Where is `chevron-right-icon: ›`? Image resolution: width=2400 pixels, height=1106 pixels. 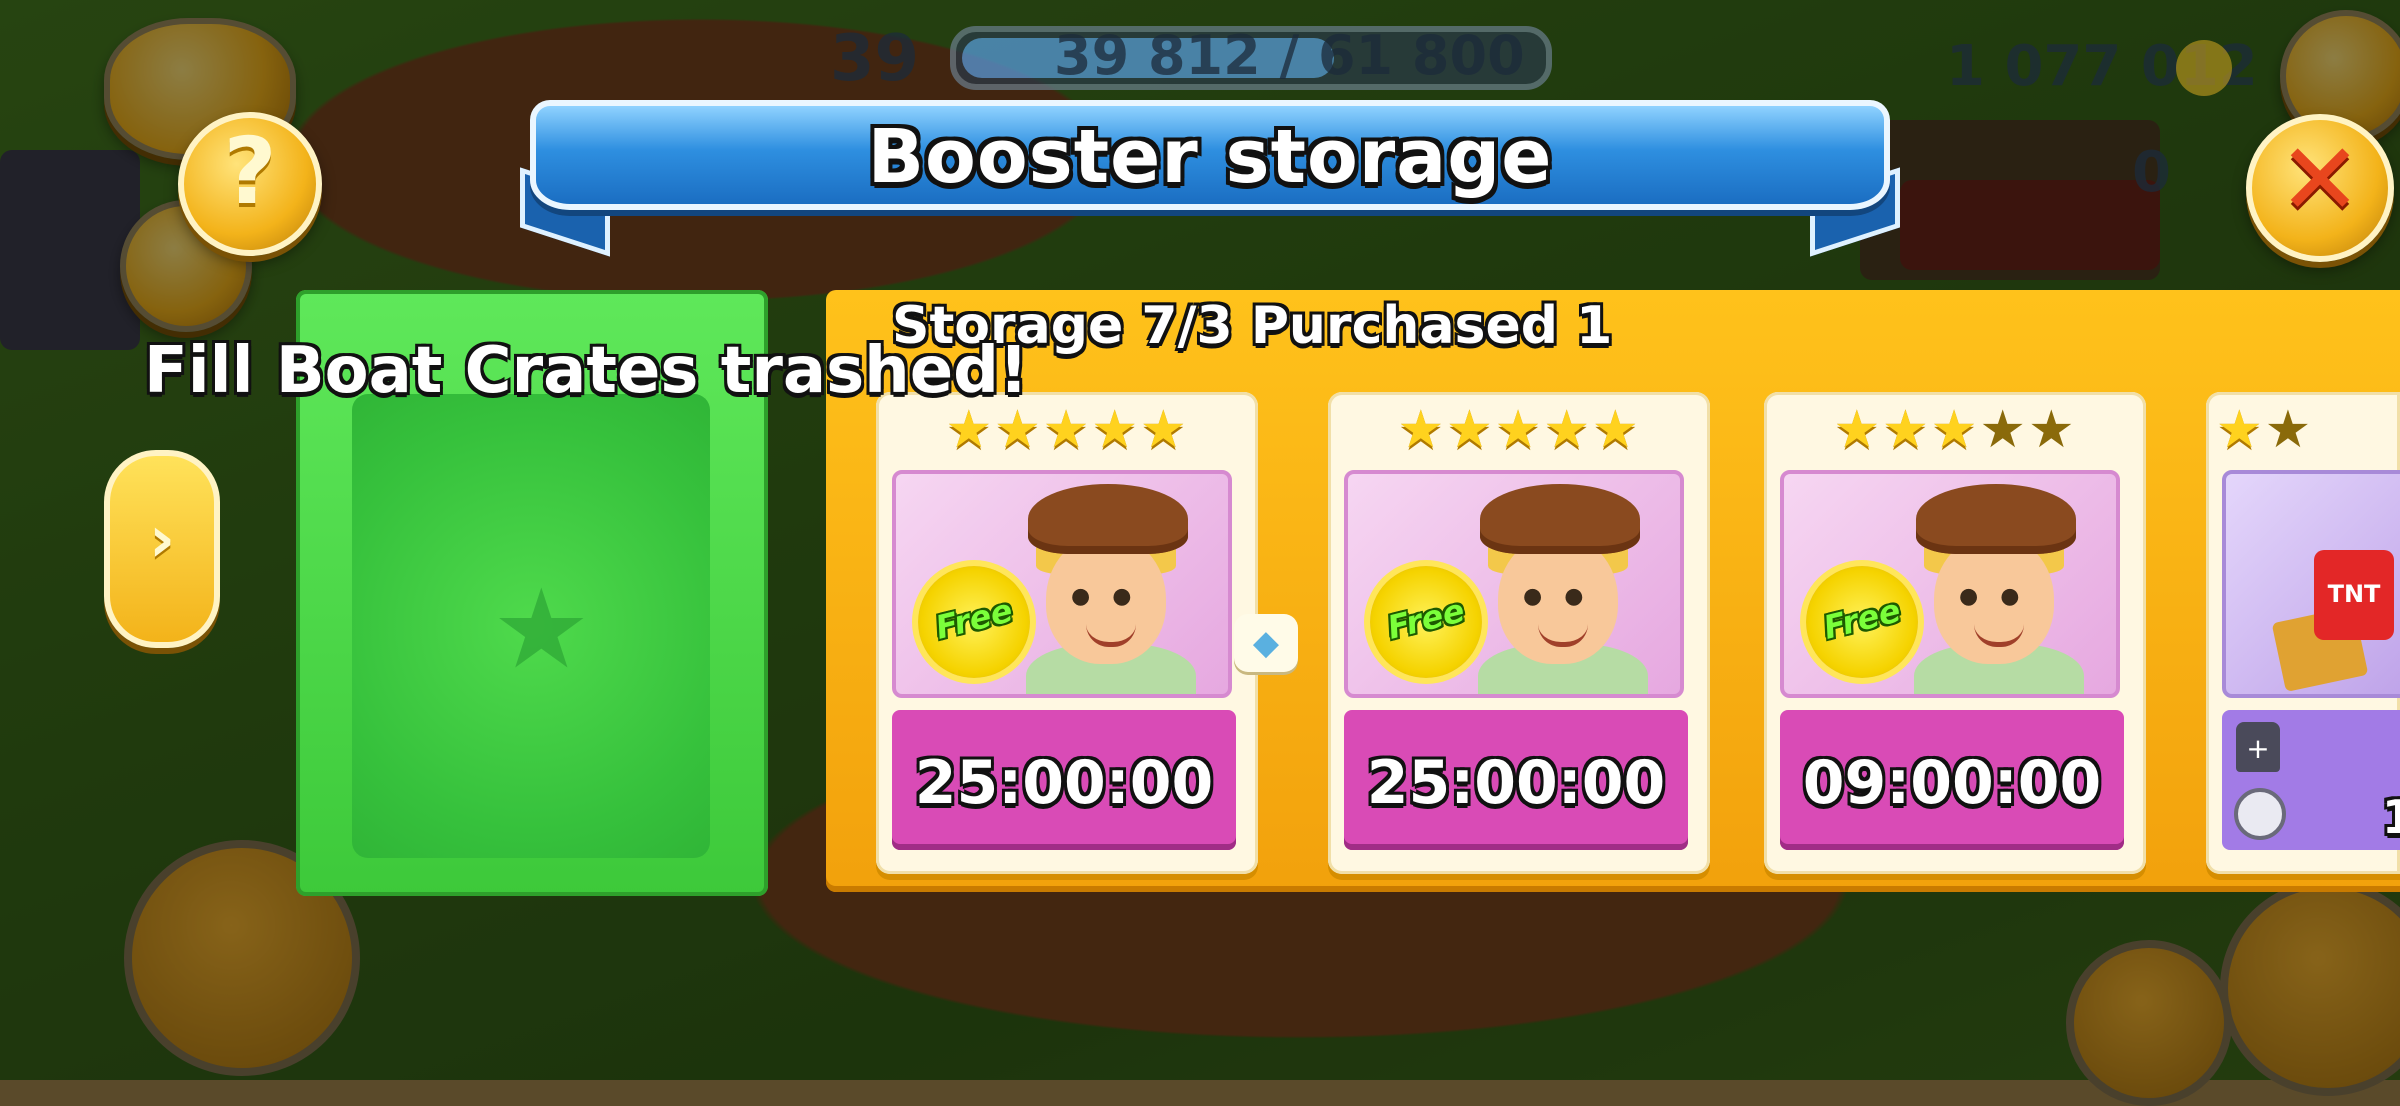
chevron-right-icon: › is located at coordinates (162, 540).